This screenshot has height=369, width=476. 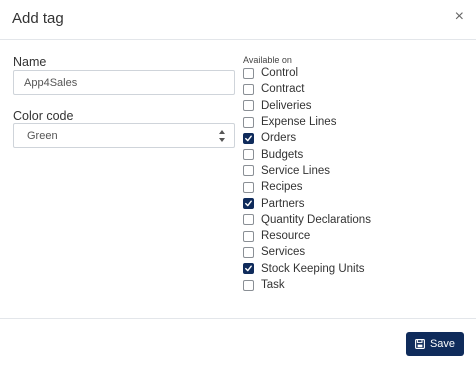 I want to click on color-code-label: Color code, so click(x=43, y=116).